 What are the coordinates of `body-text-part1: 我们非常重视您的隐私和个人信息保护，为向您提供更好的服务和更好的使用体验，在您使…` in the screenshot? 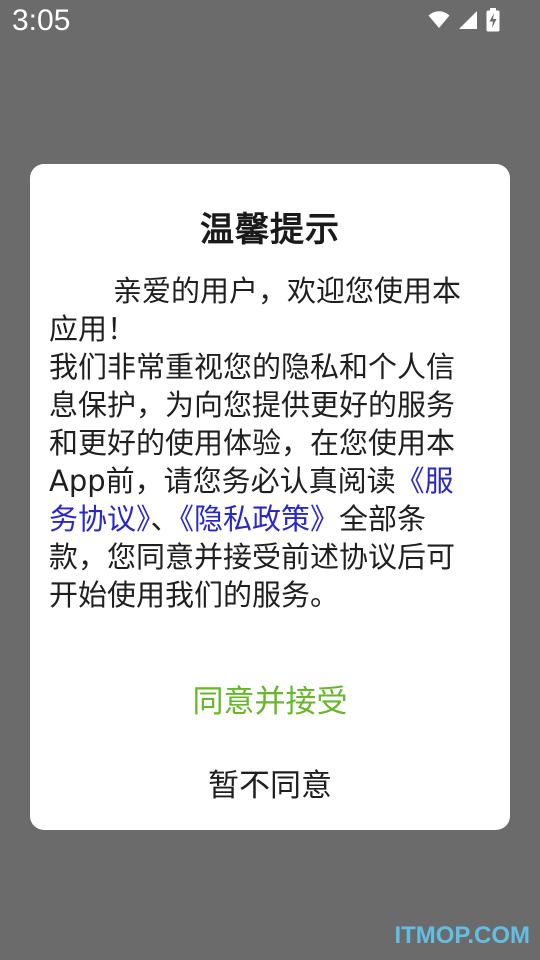 It's located at (252, 424).